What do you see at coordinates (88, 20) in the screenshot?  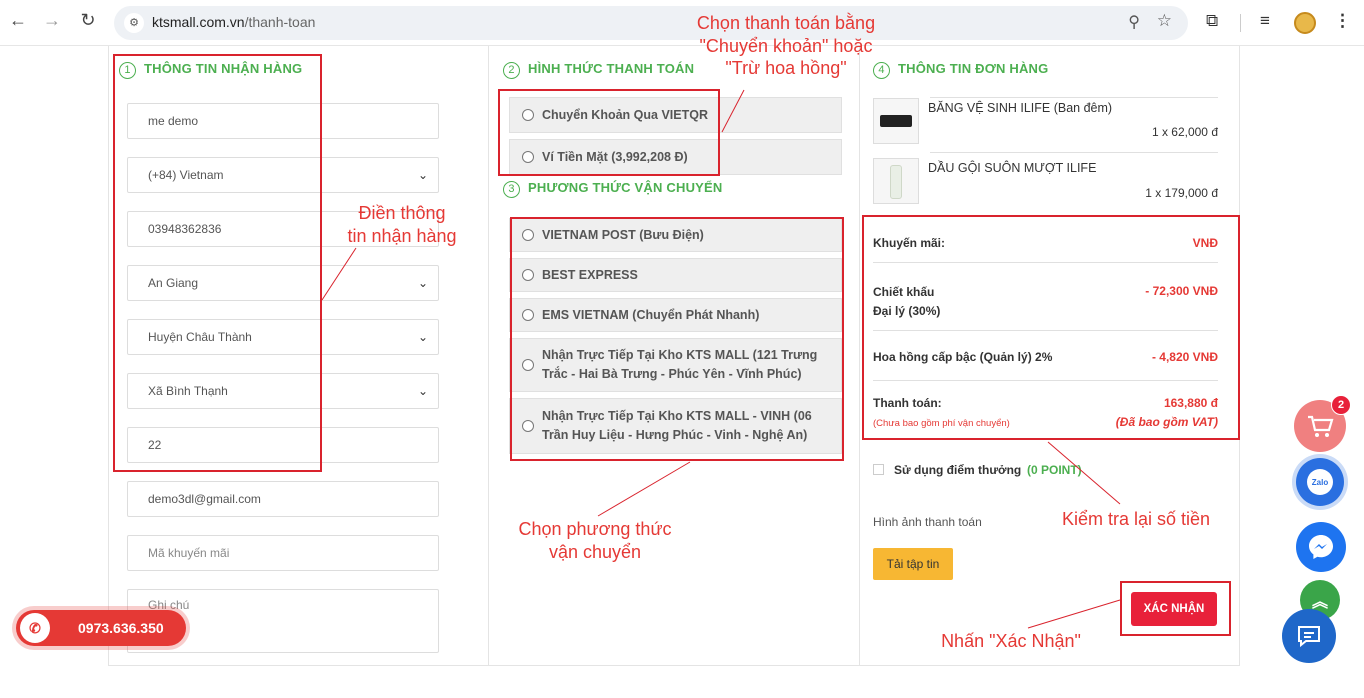 I see `reload-icon: ↻` at bounding box center [88, 20].